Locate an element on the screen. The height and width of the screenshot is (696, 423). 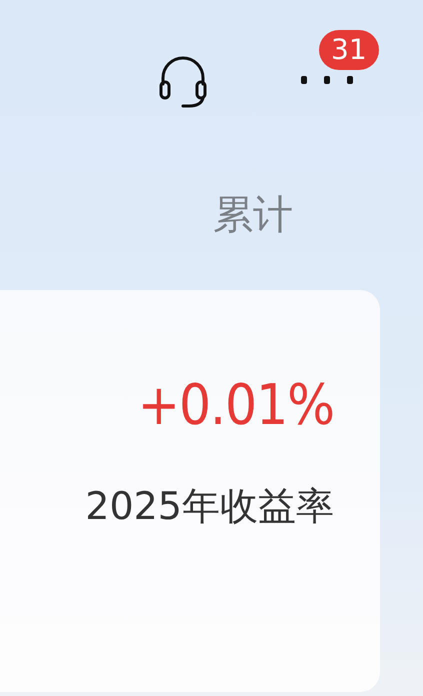
return-caption: 2025年收益率 is located at coordinates (209, 506).